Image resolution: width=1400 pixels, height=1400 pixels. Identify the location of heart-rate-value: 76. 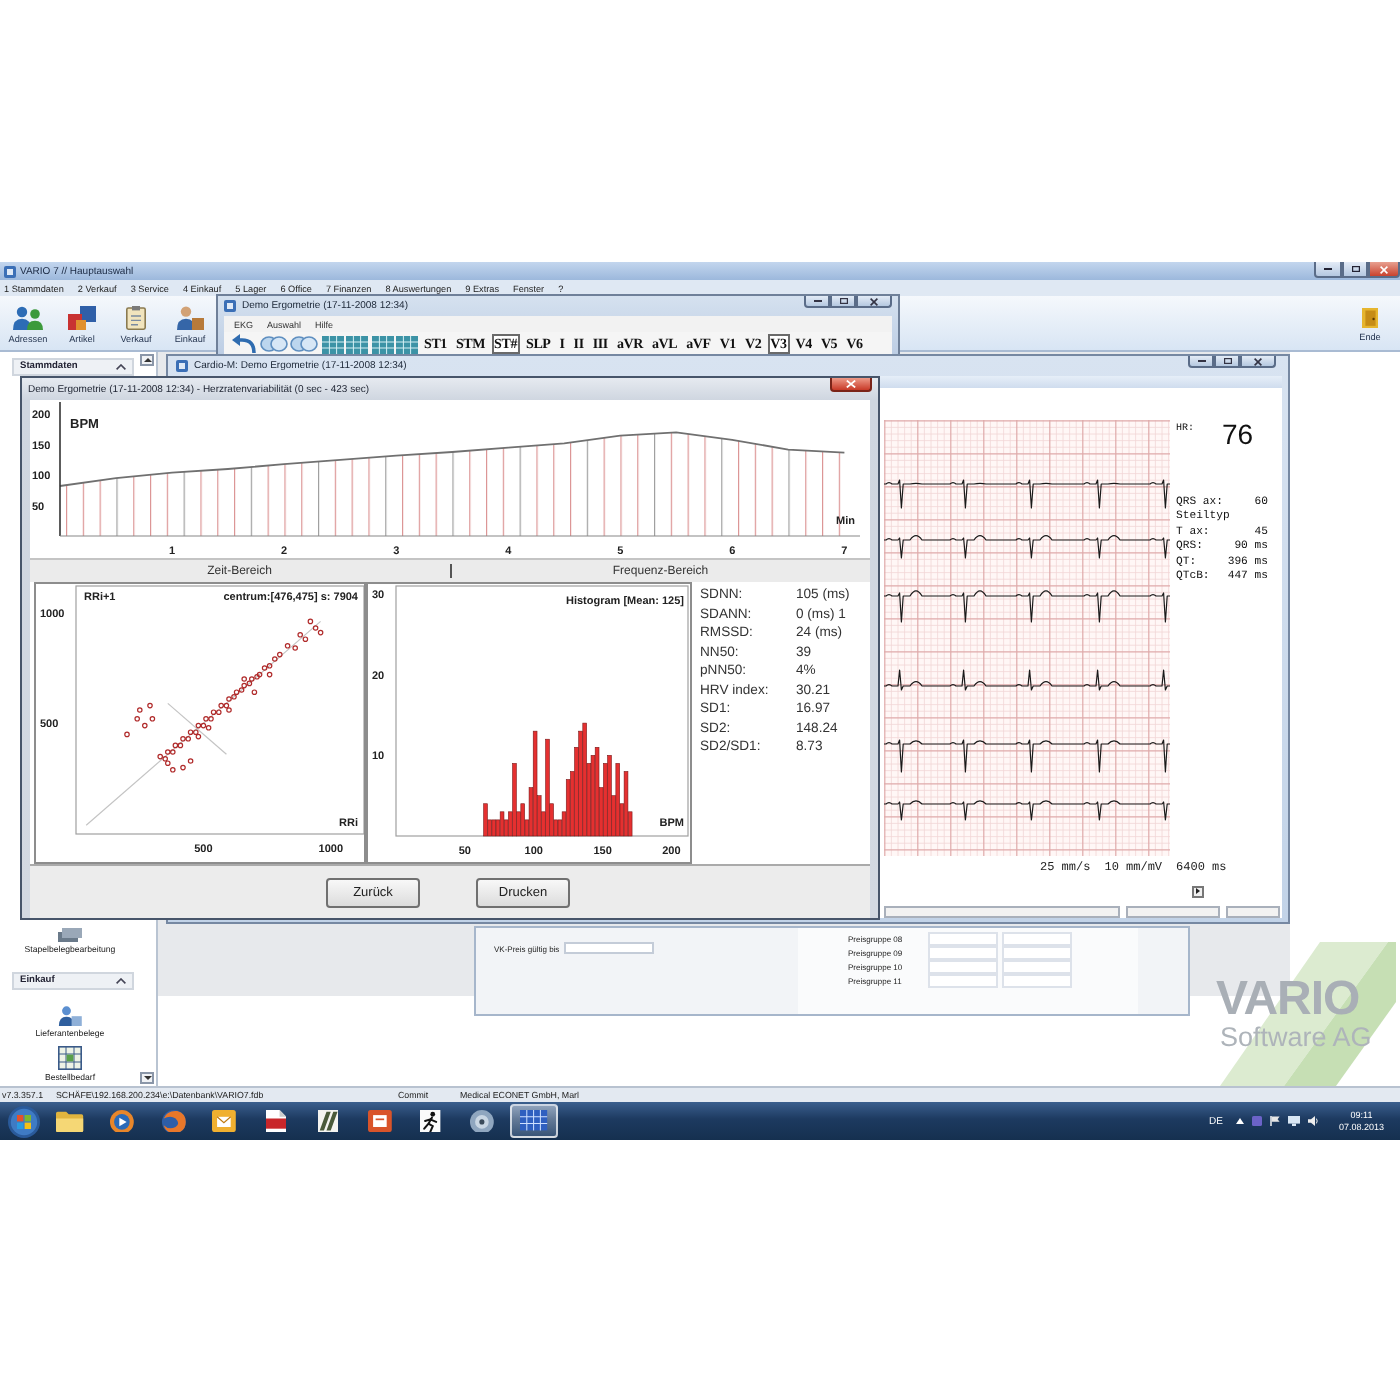
(1238, 434).